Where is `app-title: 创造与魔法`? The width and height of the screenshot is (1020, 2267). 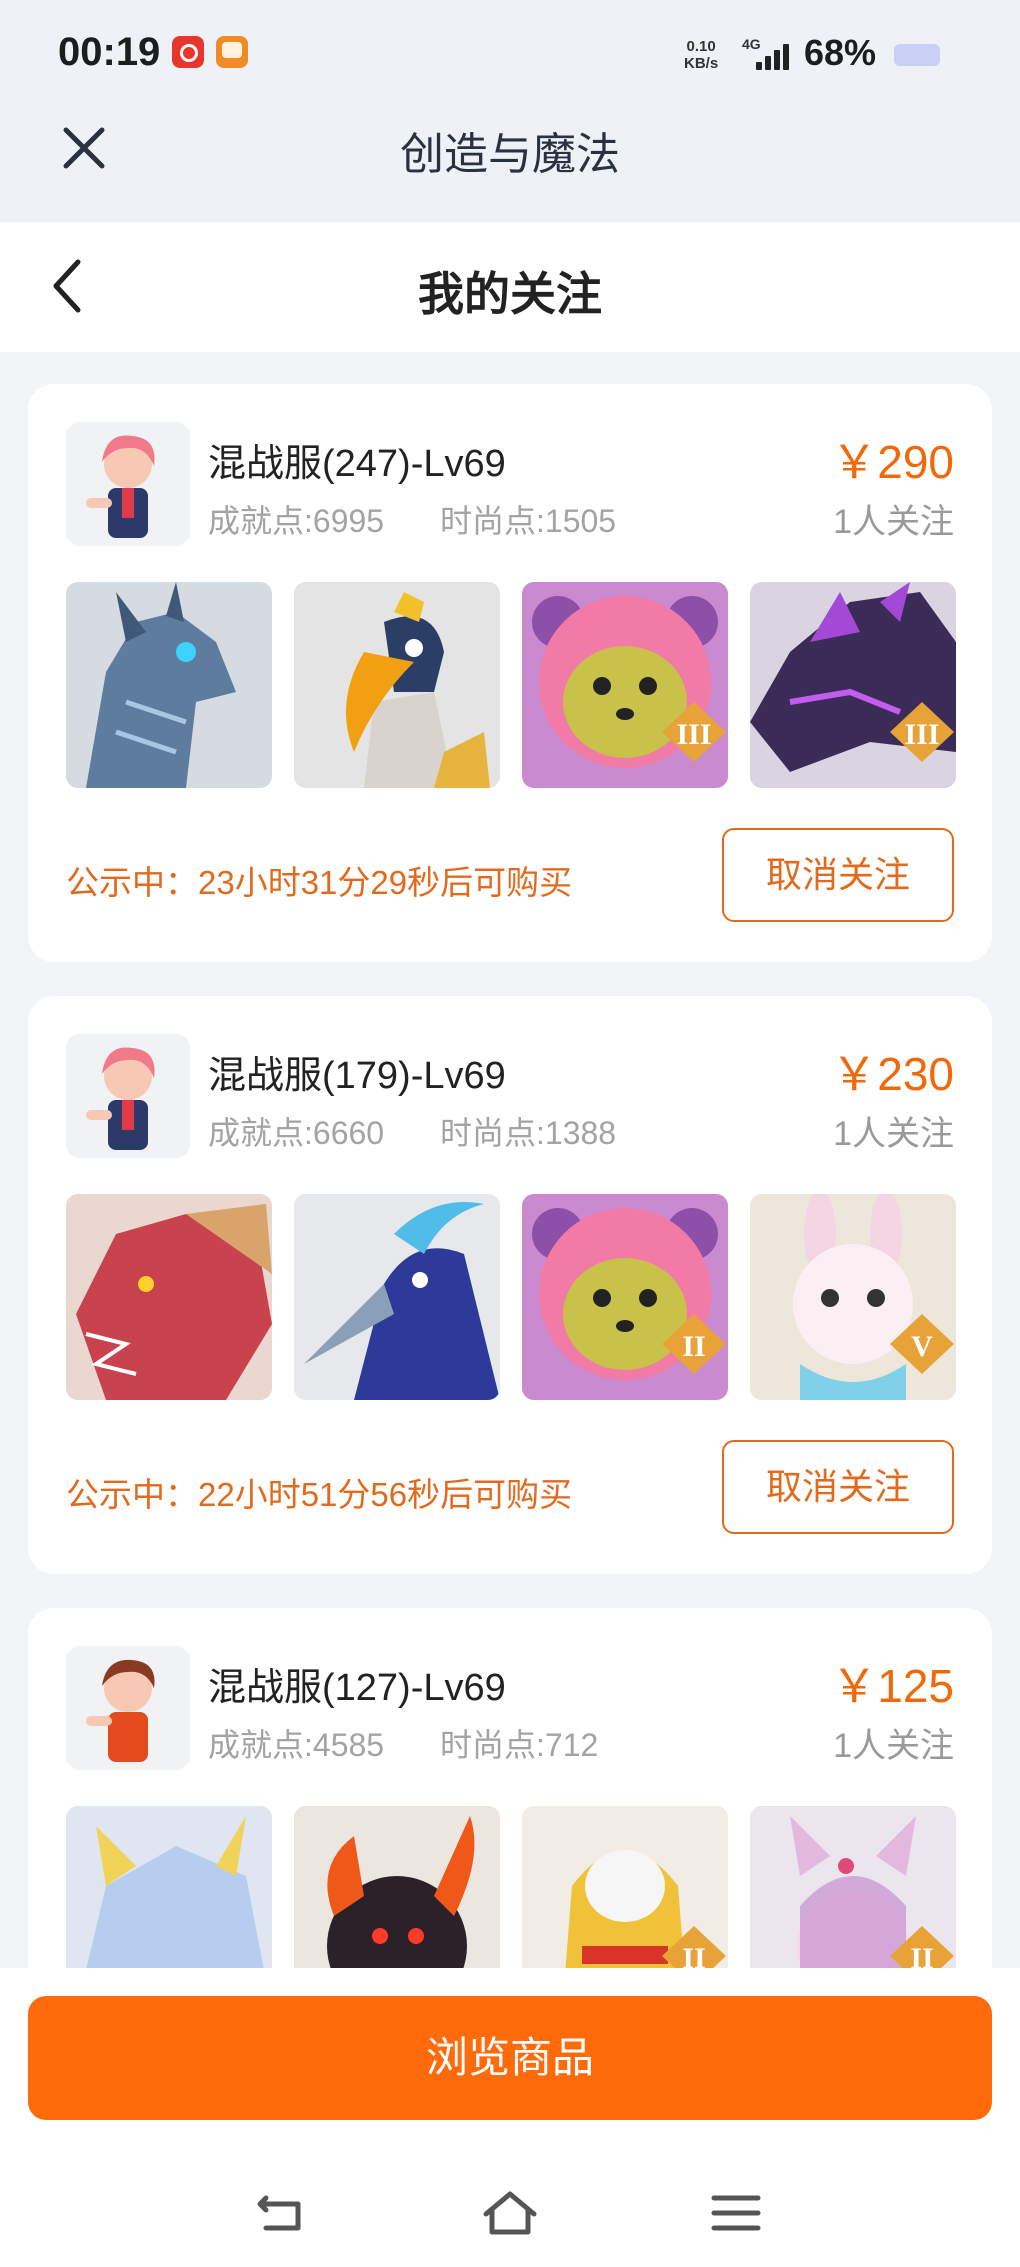 app-title: 创造与魔法 is located at coordinates (510, 154).